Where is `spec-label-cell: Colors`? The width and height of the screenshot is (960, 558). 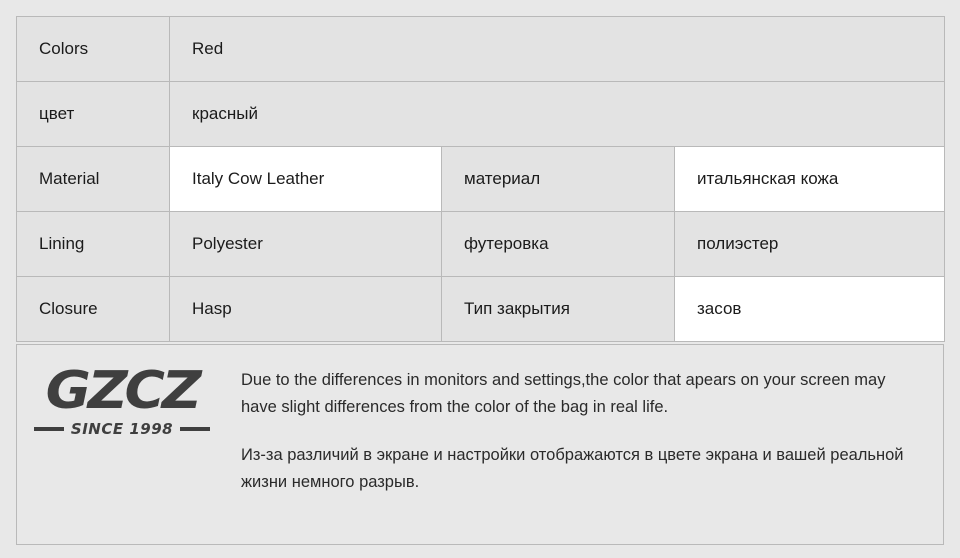 spec-label-cell: Colors is located at coordinates (93, 49).